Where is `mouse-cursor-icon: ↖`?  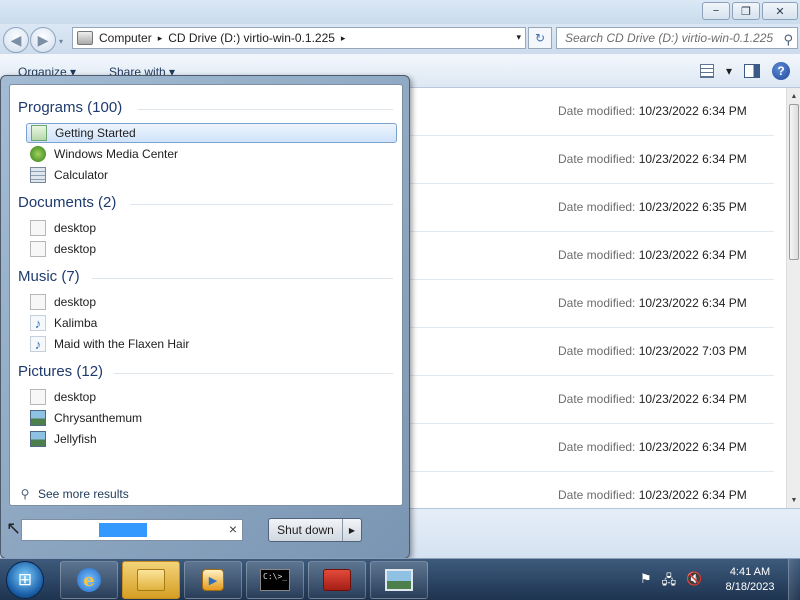
mouse-cursor-icon: ↖ is located at coordinates (14, 528).